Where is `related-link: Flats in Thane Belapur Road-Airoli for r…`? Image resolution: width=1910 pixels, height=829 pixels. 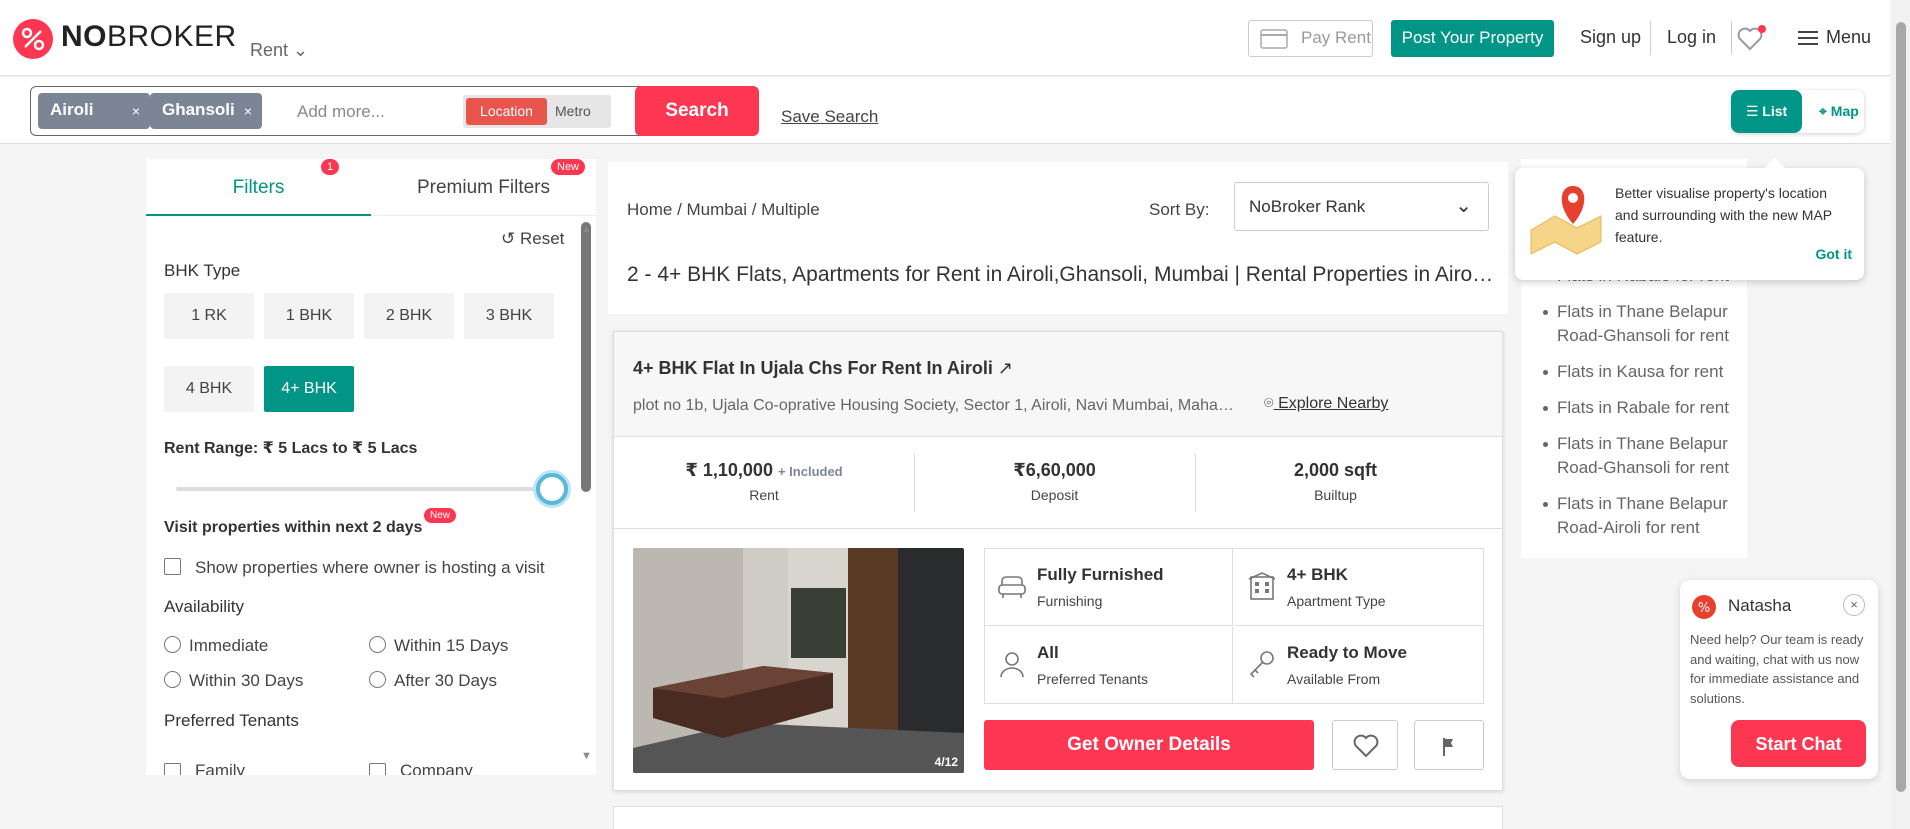 related-link: Flats in Thane Belapur Road-Airoli for r… is located at coordinates (1642, 516).